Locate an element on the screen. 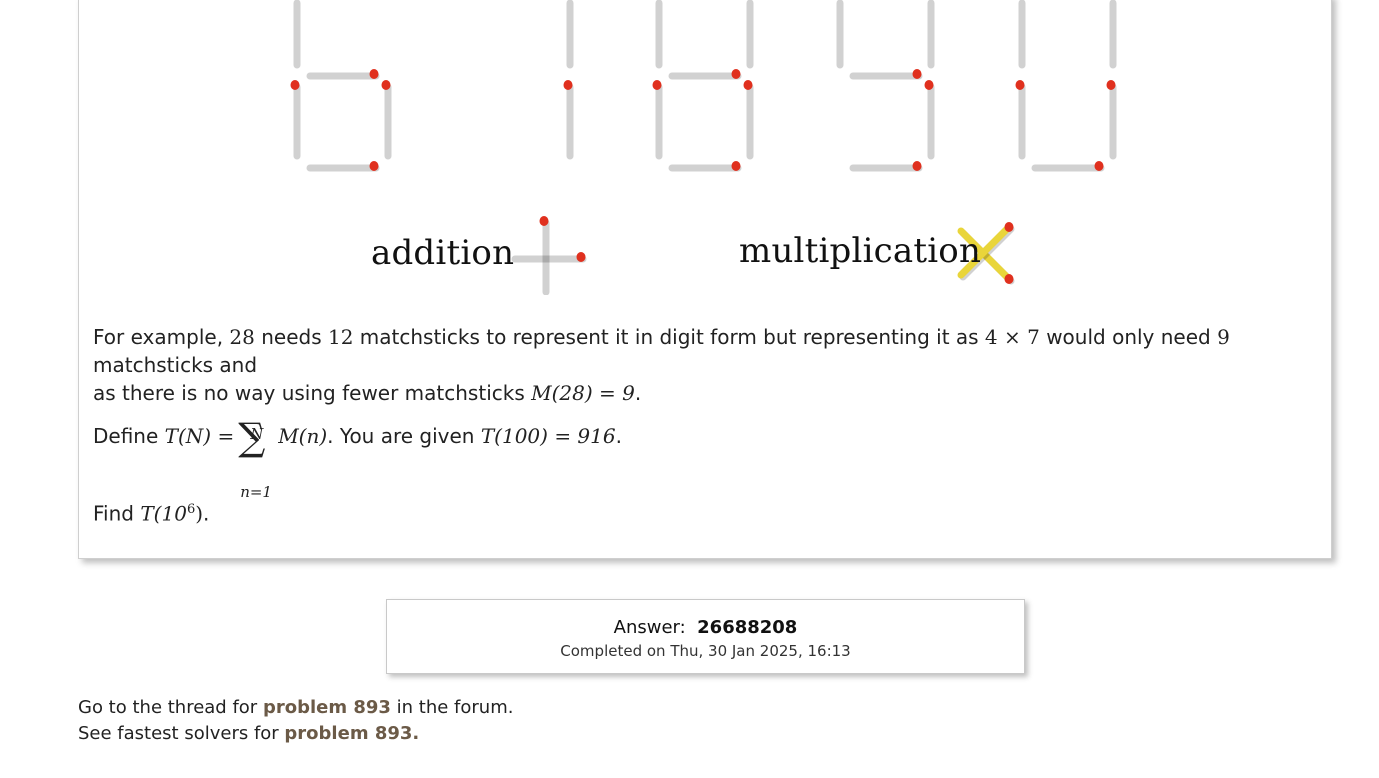 The width and height of the screenshot is (1379, 778). multiplication-label: multiplication is located at coordinates (860, 251).